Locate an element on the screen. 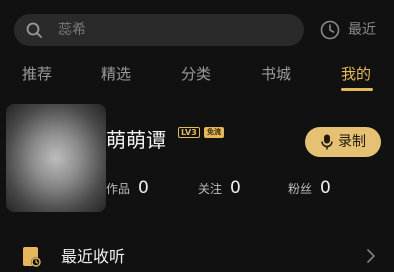 The image size is (394, 272). tab-mine: 我的 is located at coordinates (356, 74).